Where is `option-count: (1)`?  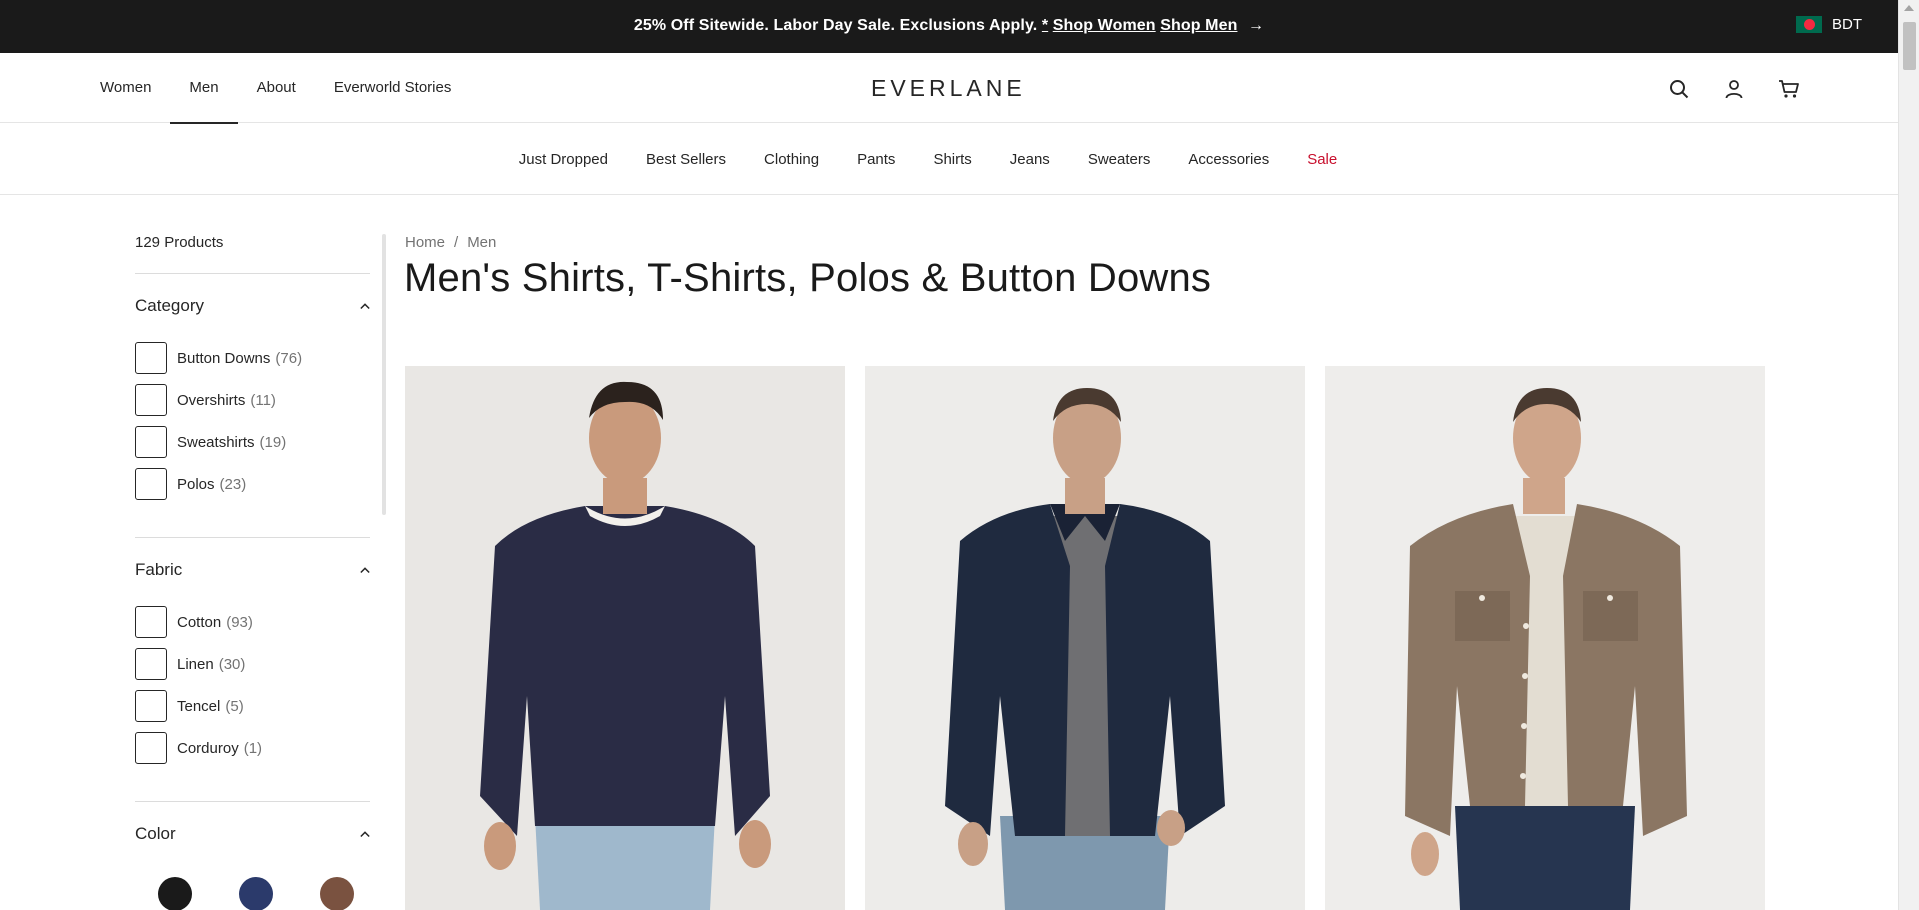
option-count: (1) is located at coordinates (253, 748).